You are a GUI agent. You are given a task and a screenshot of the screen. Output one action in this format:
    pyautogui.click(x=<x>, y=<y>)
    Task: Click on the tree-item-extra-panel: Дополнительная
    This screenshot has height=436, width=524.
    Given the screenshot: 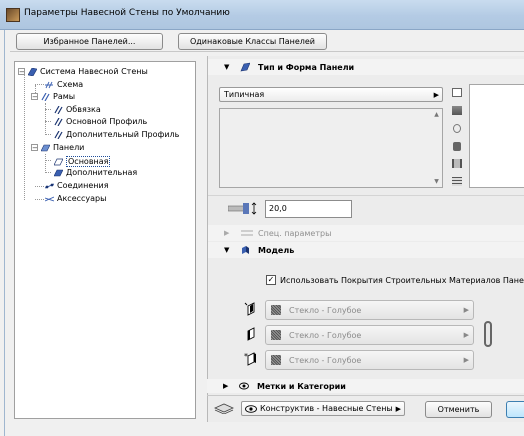 What is the action you would take?
    pyautogui.click(x=95, y=172)
    